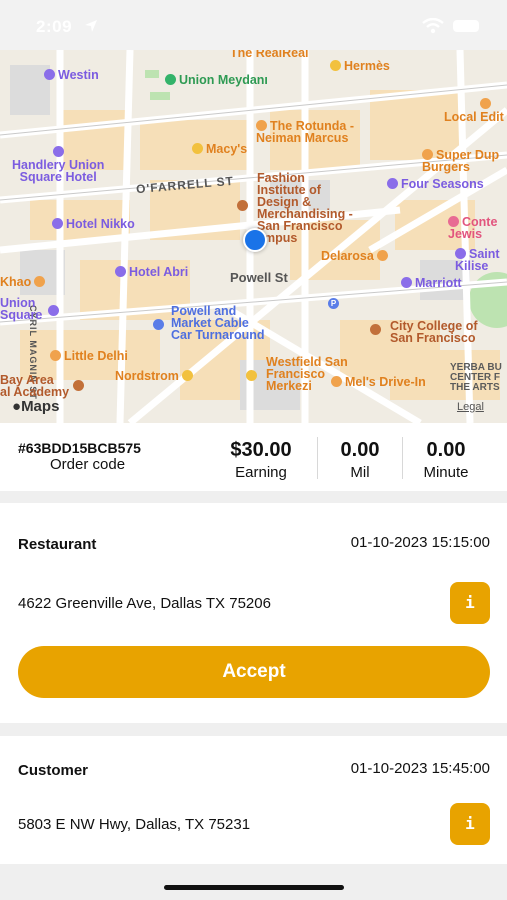 The image size is (507, 900). Describe the element at coordinates (460, 253) in the screenshot. I see `church-icon` at that location.